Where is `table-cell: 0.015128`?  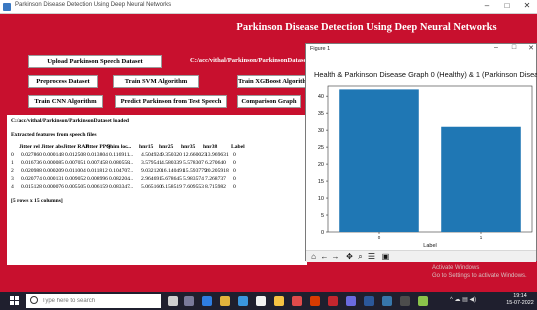 table-cell: 0.015128 is located at coordinates (31, 187).